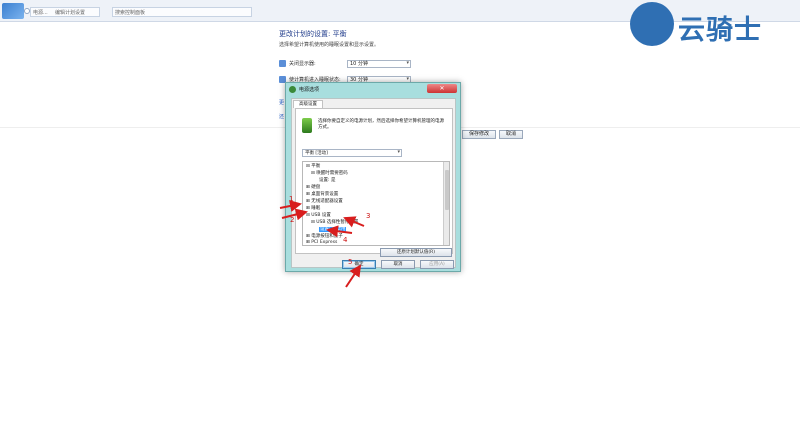 The width and height of the screenshot is (800, 434). Describe the element at coordinates (292, 220) in the screenshot. I see `step-number-2: 2` at that location.